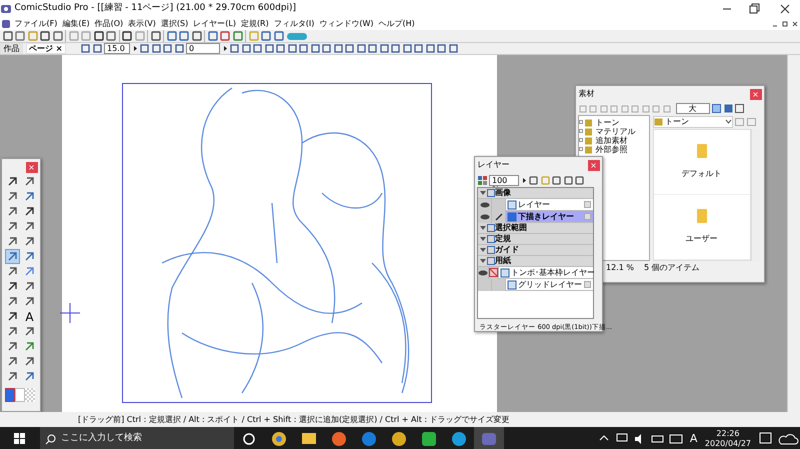 The width and height of the screenshot is (800, 449). I want to click on layer-folder: 画像, so click(535, 193).